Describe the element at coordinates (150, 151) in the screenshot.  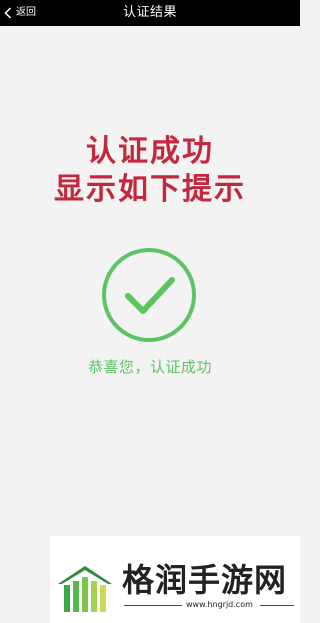
I see `headline-line-1: 认证成功` at that location.